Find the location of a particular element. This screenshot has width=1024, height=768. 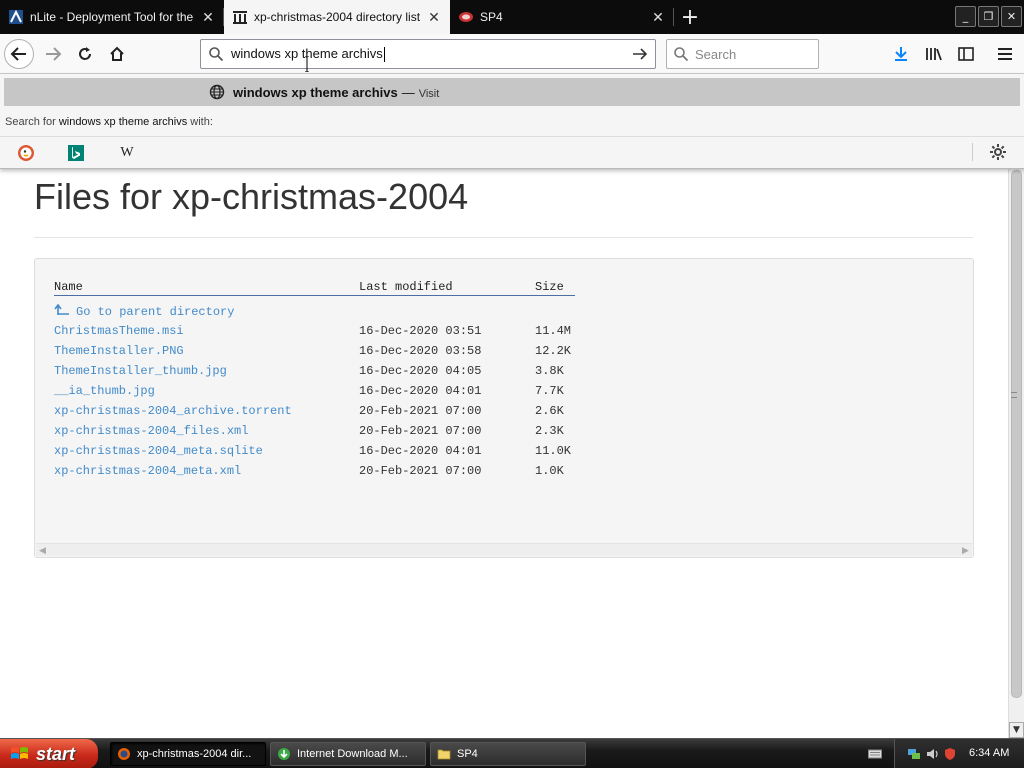

tab-sp4: SP4 ✕ is located at coordinates (562, 17).